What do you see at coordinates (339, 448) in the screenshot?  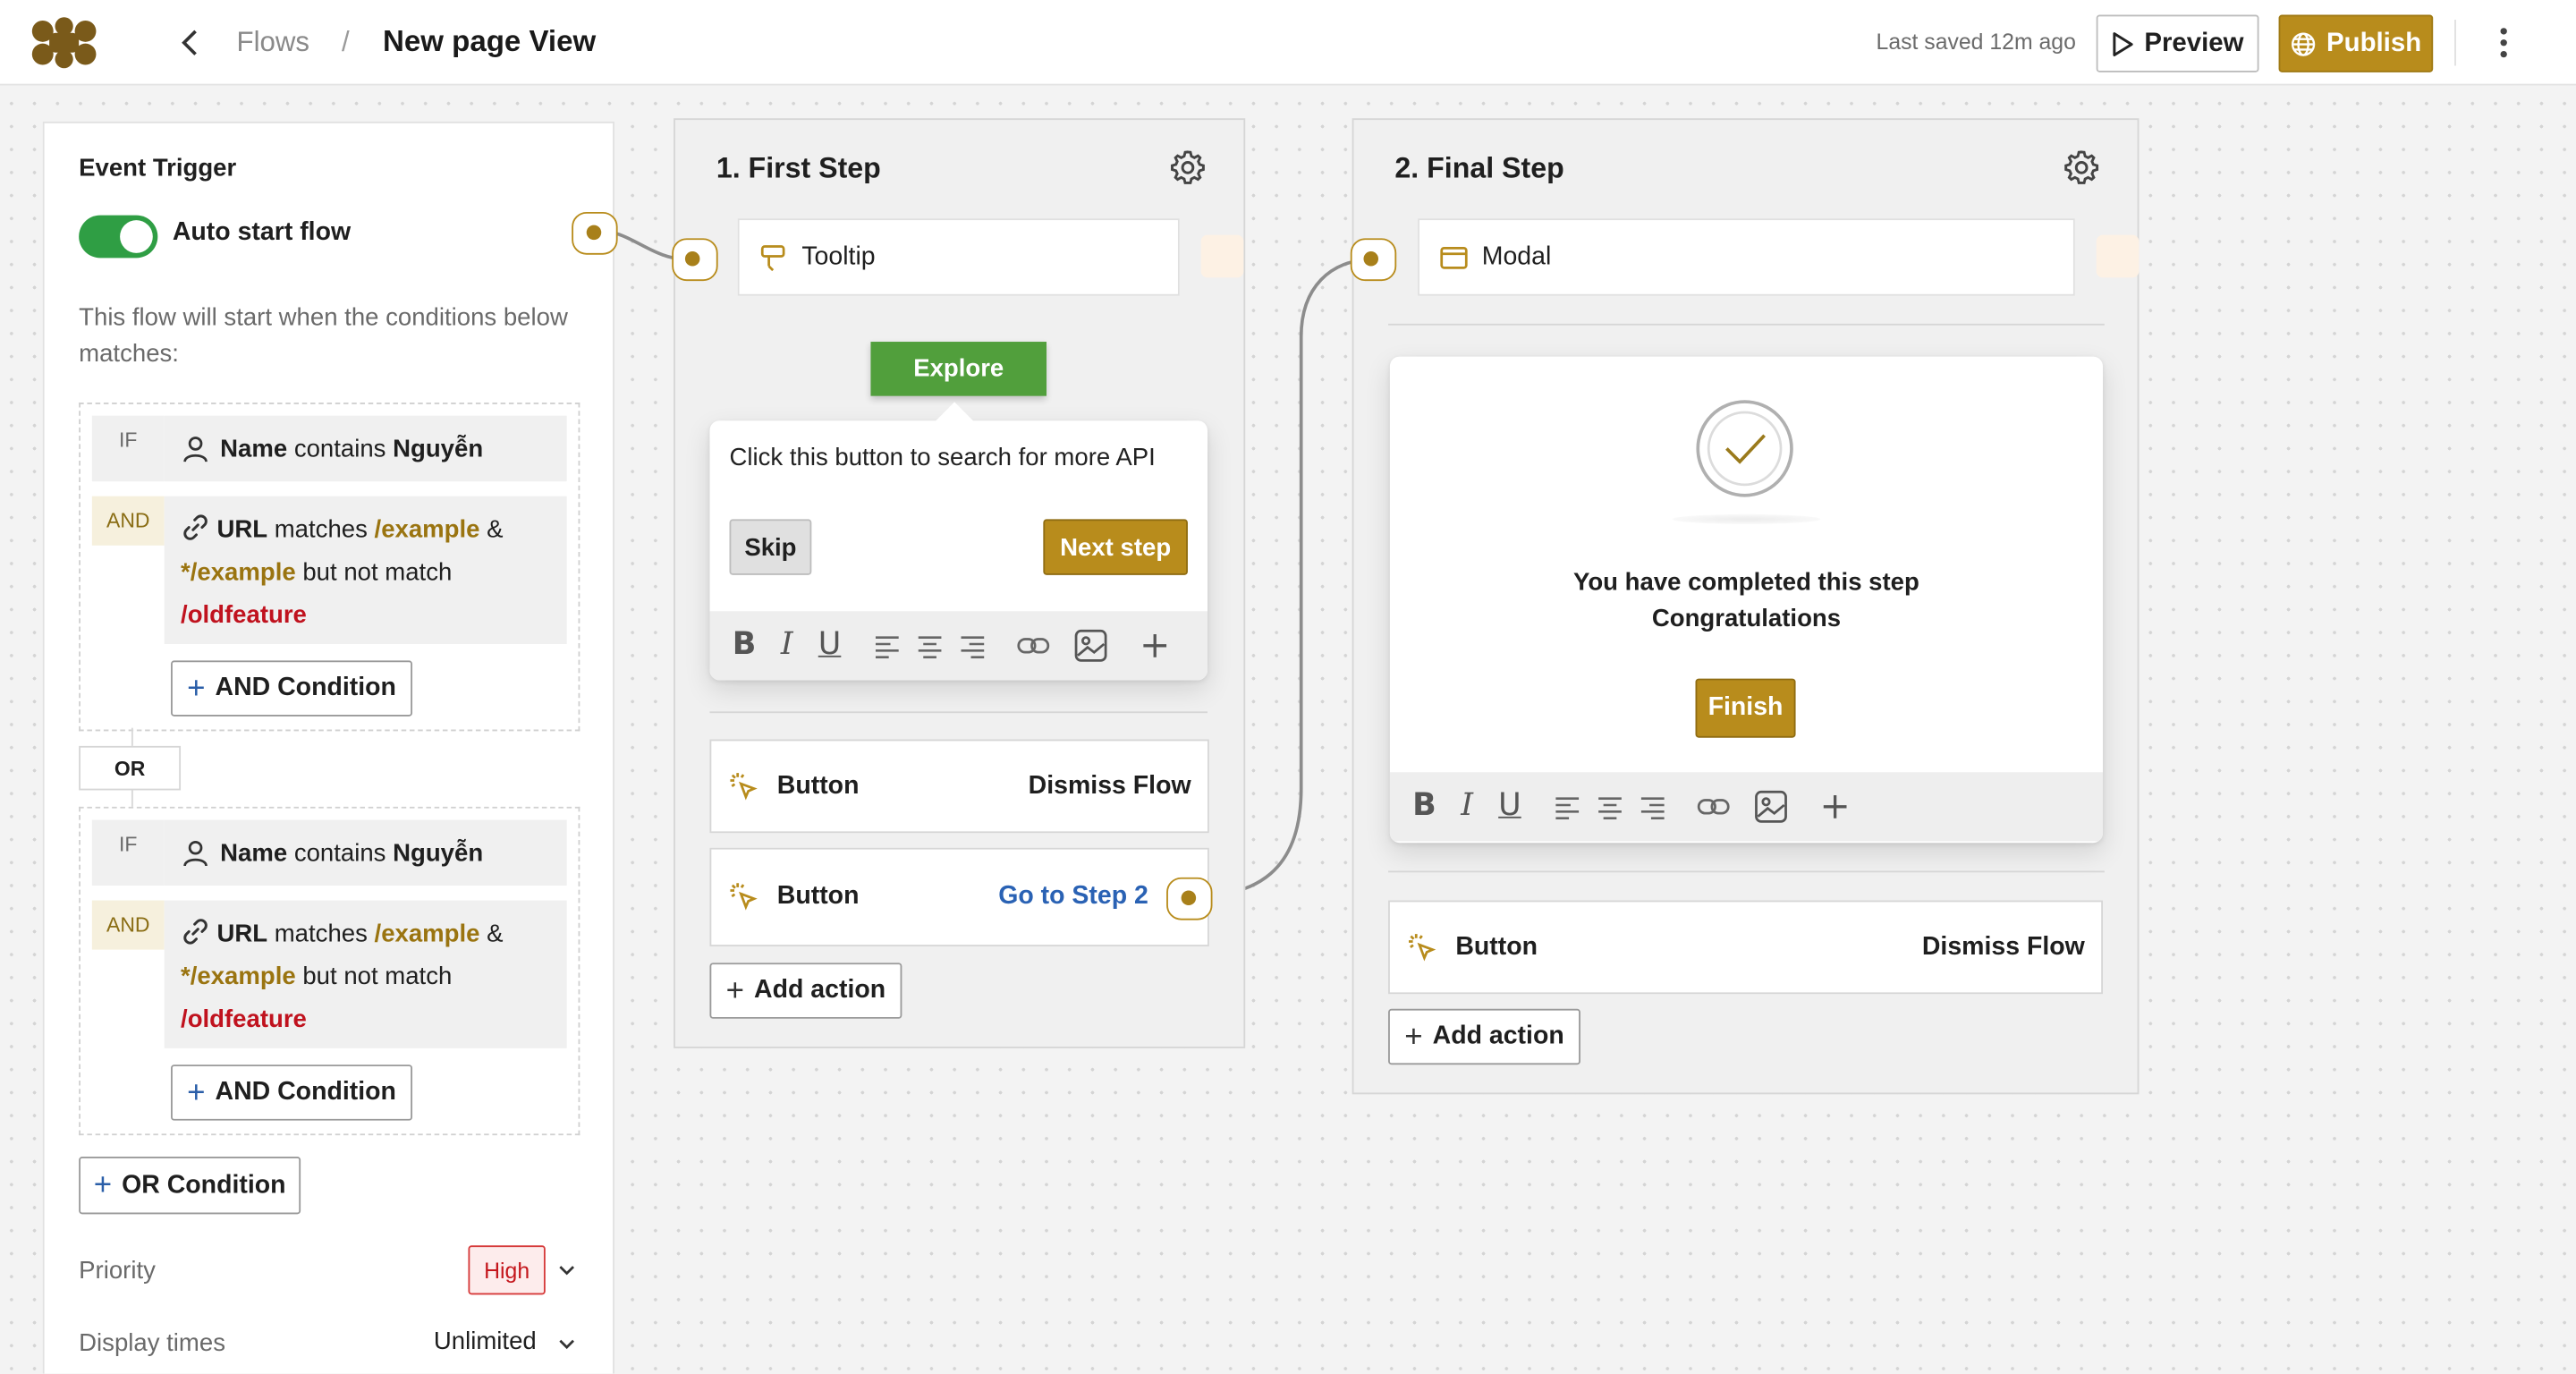 I see `condition-operator: contains` at bounding box center [339, 448].